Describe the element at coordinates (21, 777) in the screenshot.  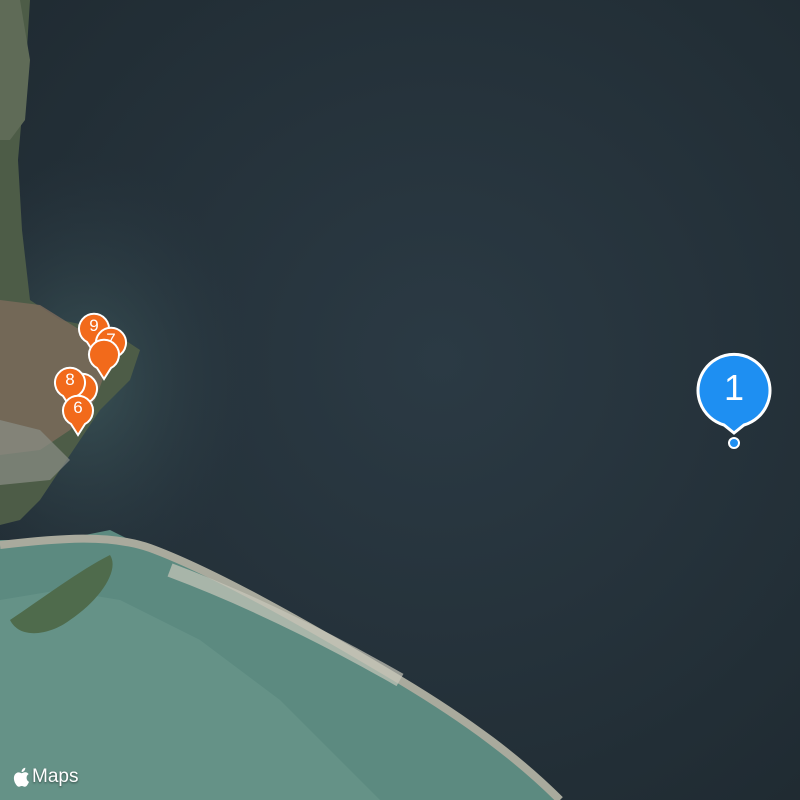
I see `apple-logo-icon` at that location.